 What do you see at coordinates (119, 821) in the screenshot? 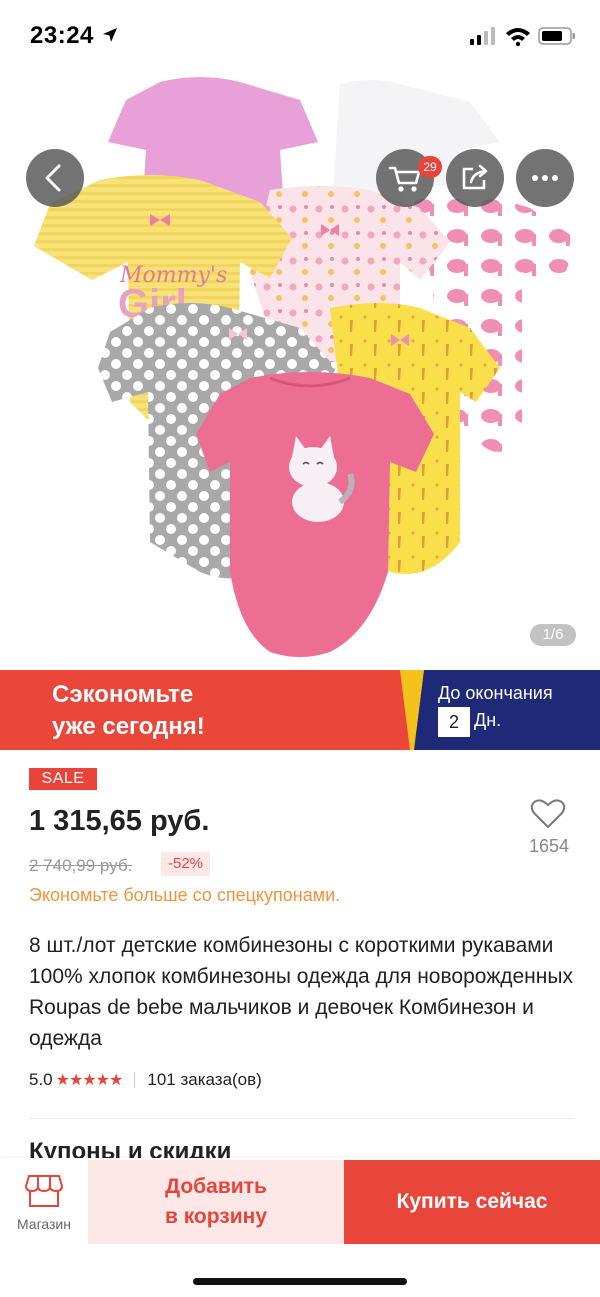
I see `product-price: 1 315,65 руб.` at bounding box center [119, 821].